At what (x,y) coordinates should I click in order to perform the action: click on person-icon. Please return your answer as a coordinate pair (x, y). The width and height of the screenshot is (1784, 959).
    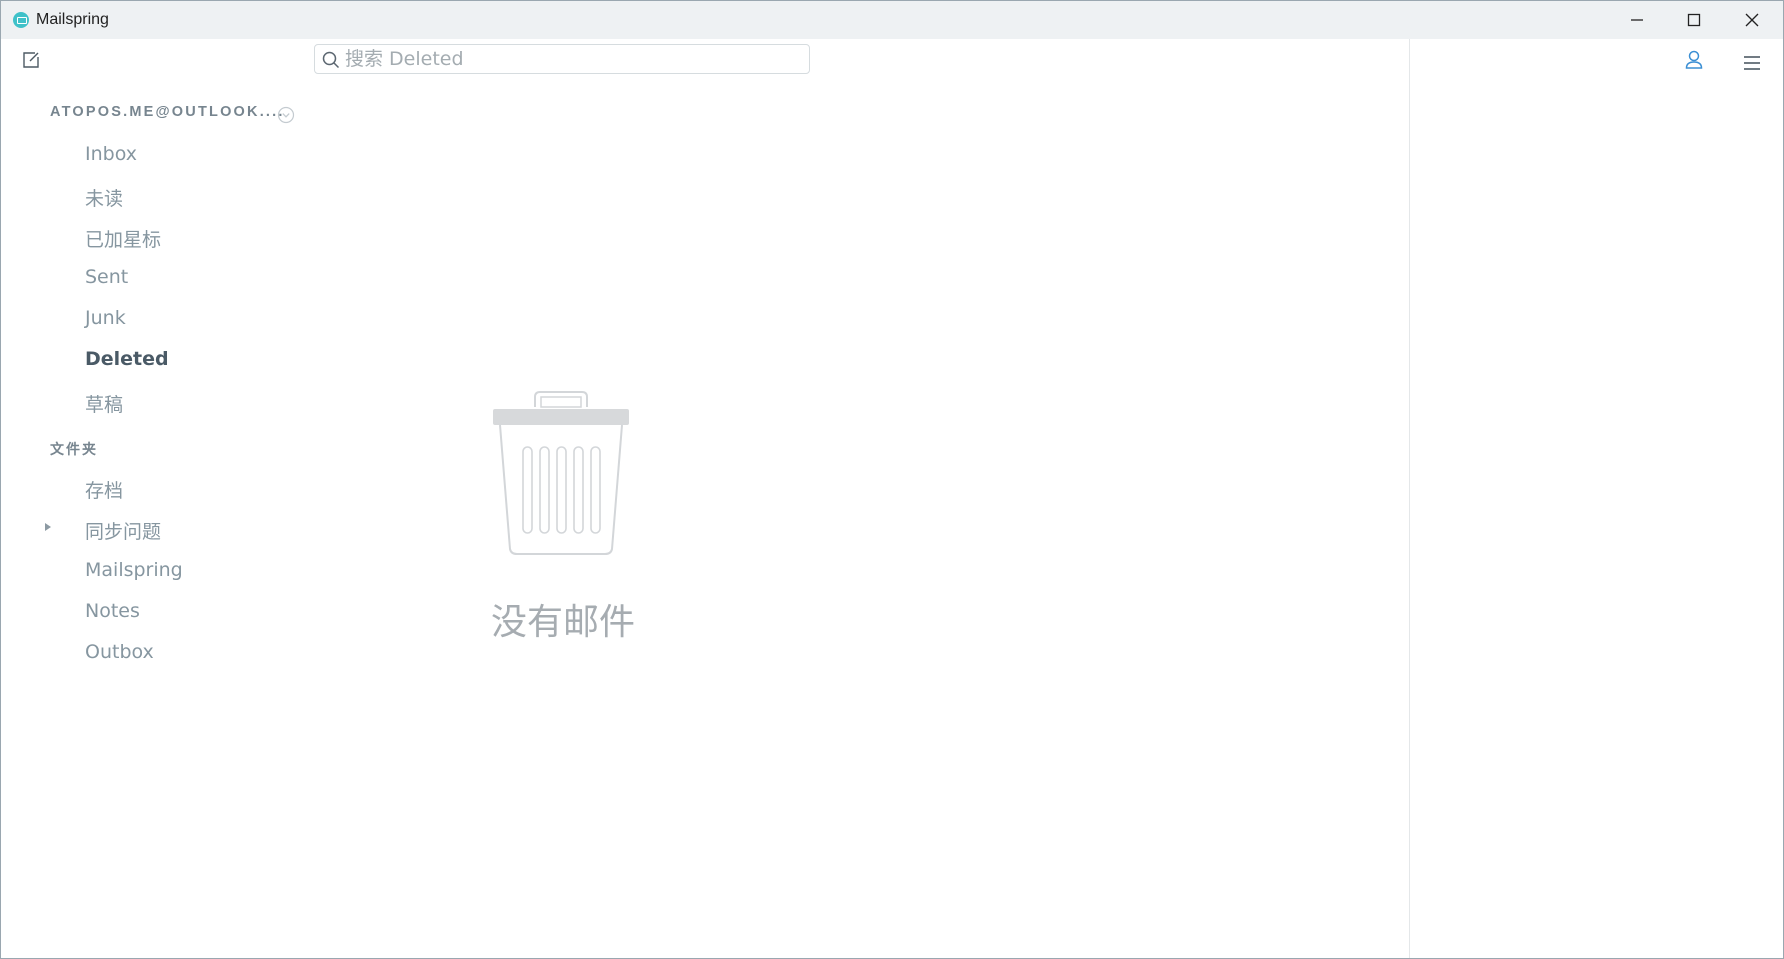
    Looking at the image, I should click on (1694, 59).